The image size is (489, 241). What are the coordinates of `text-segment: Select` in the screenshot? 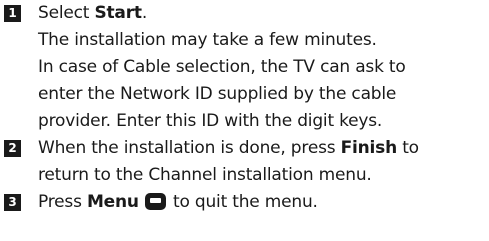 It's located at (66, 13).